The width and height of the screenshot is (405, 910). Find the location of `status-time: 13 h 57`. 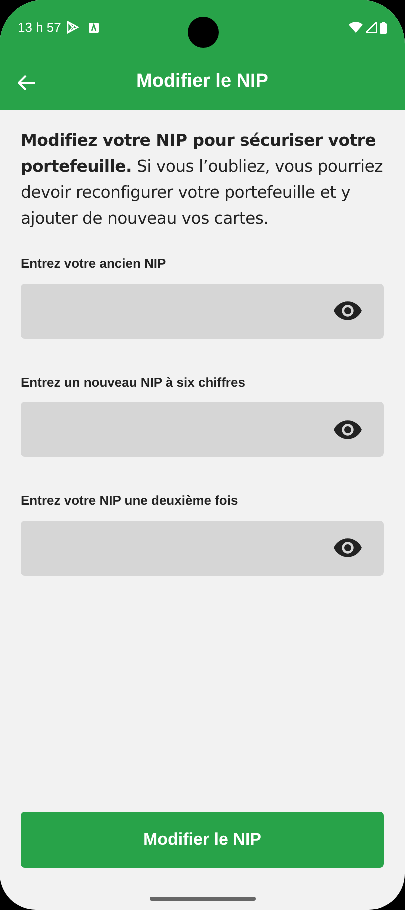

status-time: 13 h 57 is located at coordinates (40, 27).